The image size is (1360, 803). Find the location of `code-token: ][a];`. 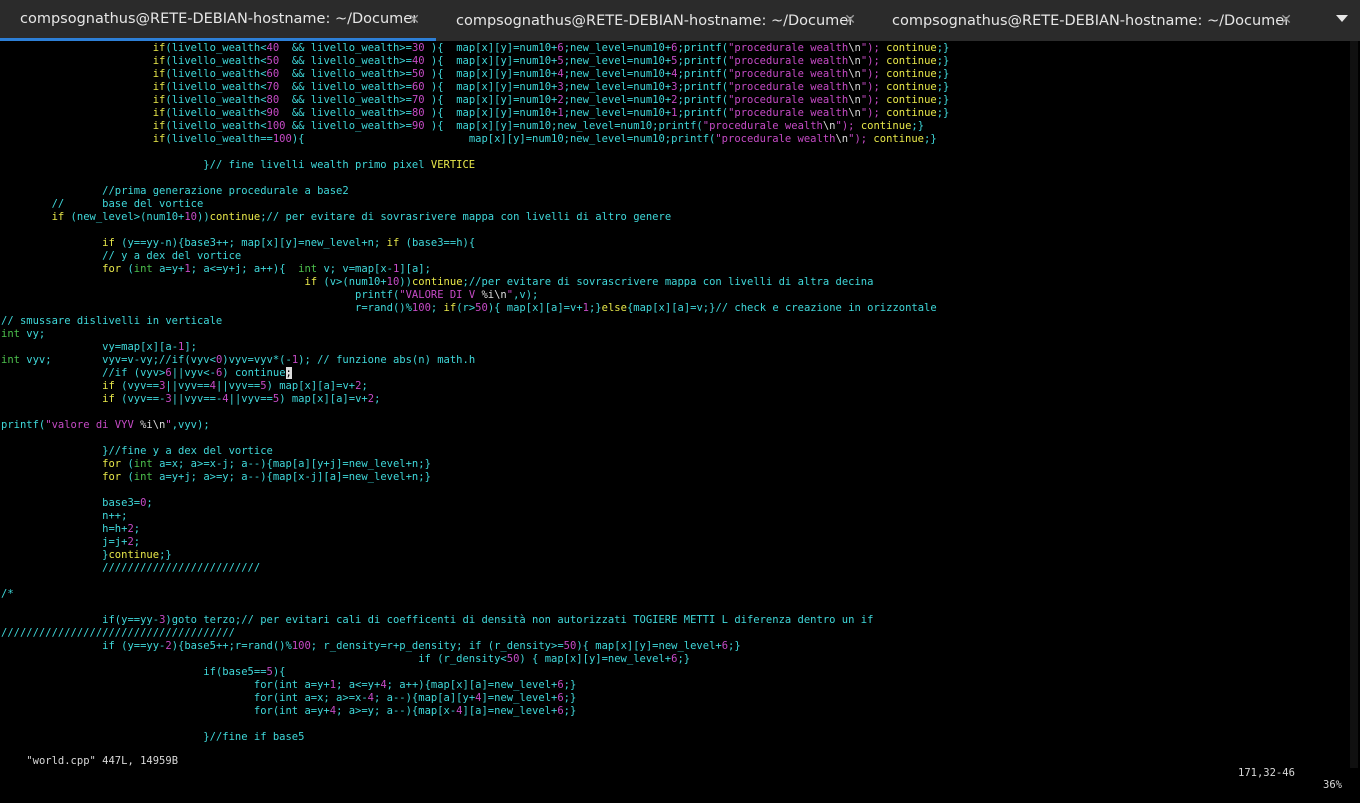

code-token: ][a]; is located at coordinates (415, 269).